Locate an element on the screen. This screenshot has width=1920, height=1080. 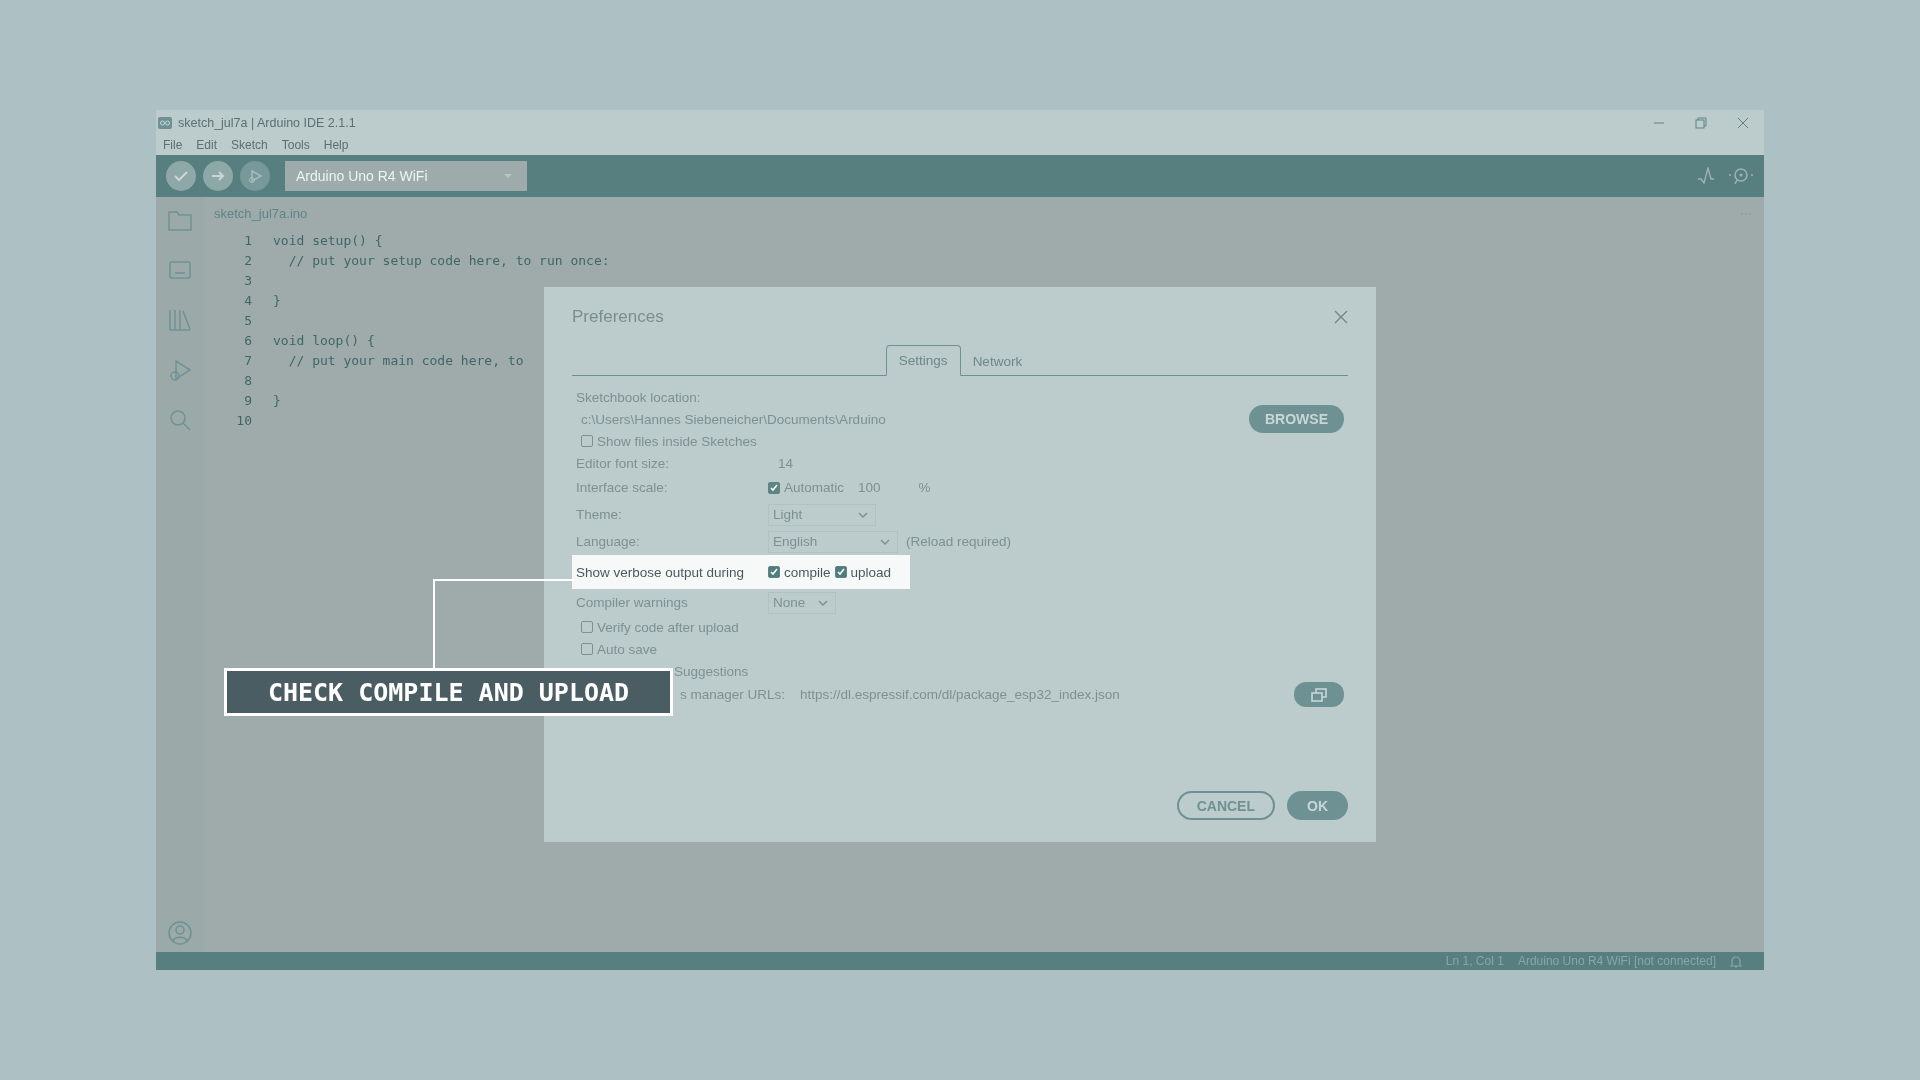
app-logo-icon is located at coordinates (165, 122).